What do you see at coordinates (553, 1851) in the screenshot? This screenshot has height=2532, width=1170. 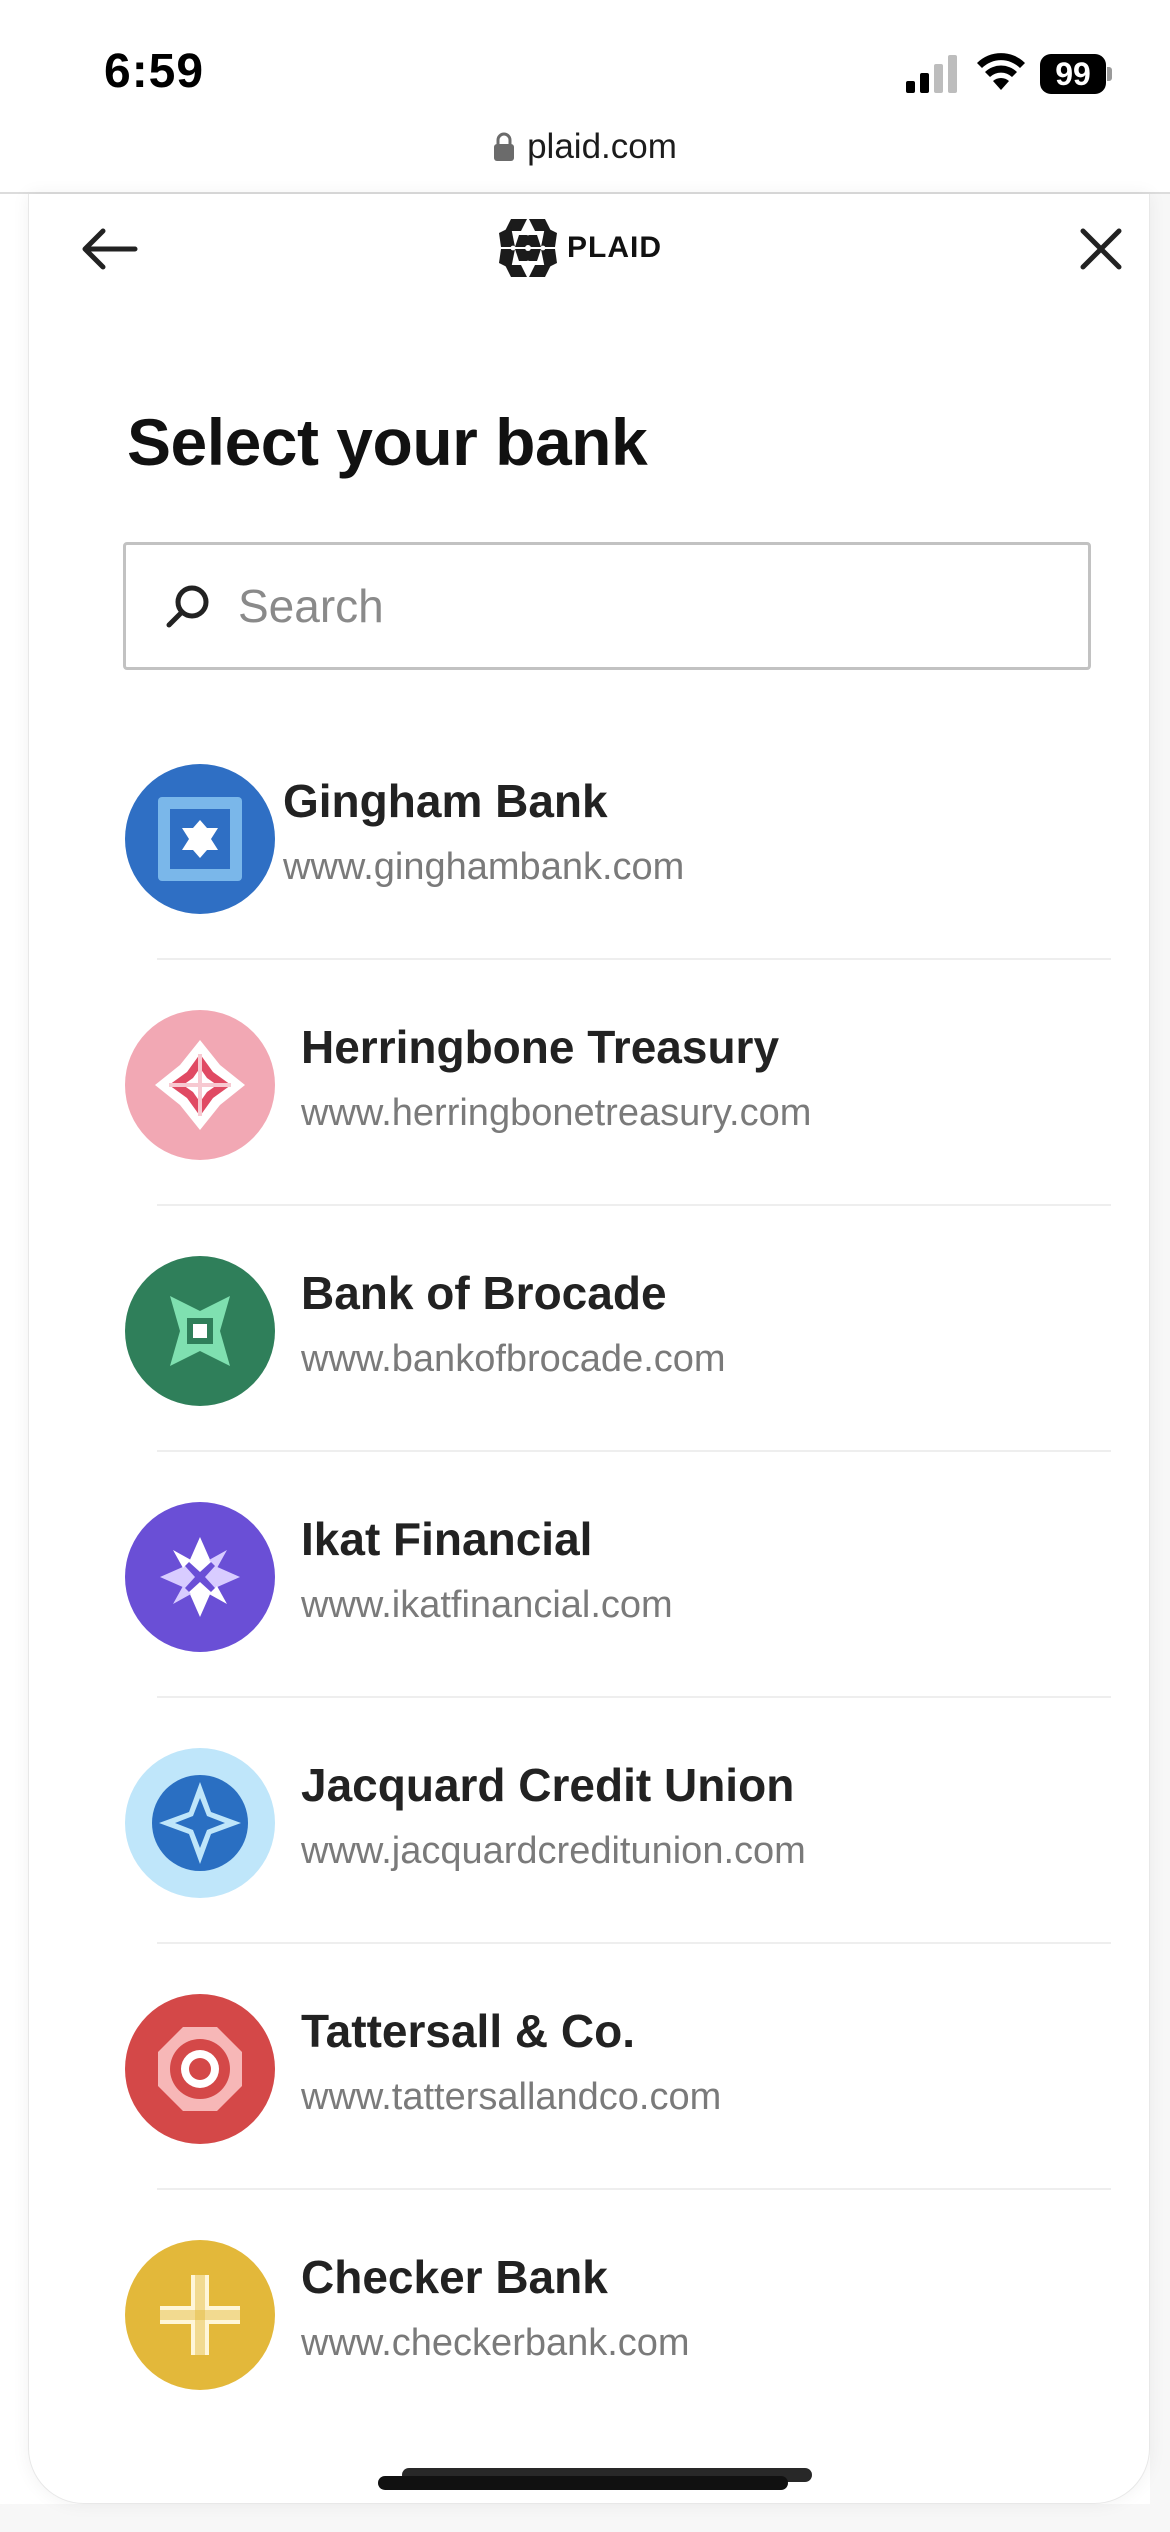 I see `bank-url: www.jacquardcreditunion.com` at bounding box center [553, 1851].